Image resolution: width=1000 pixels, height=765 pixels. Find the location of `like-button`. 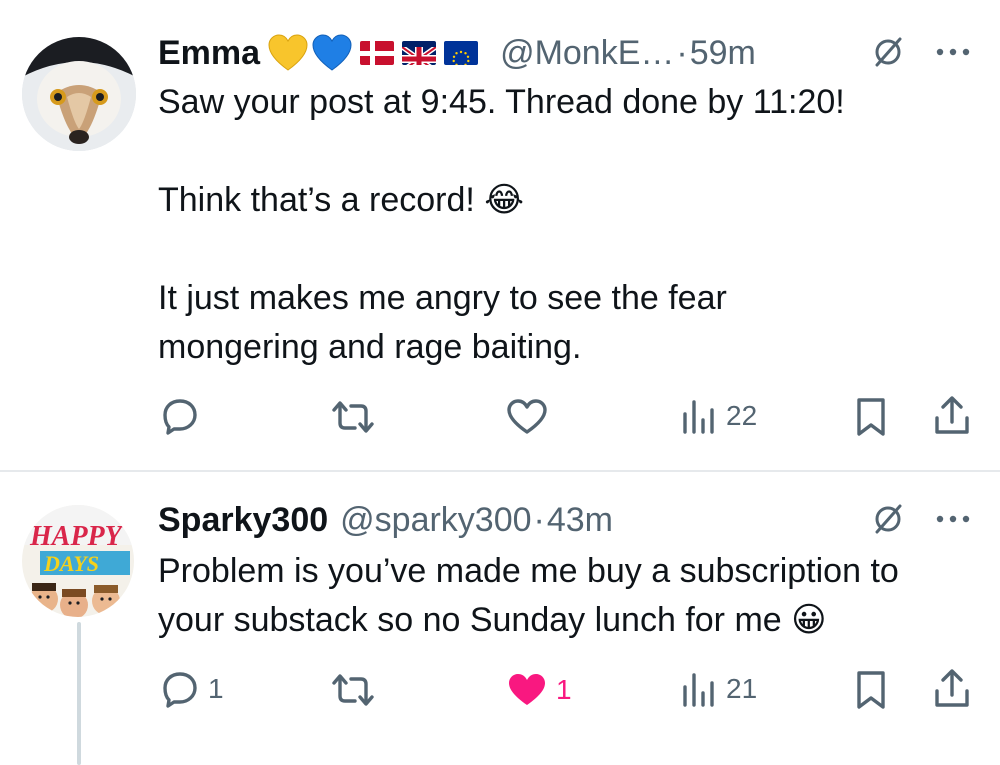

like-button is located at coordinates (531, 417).